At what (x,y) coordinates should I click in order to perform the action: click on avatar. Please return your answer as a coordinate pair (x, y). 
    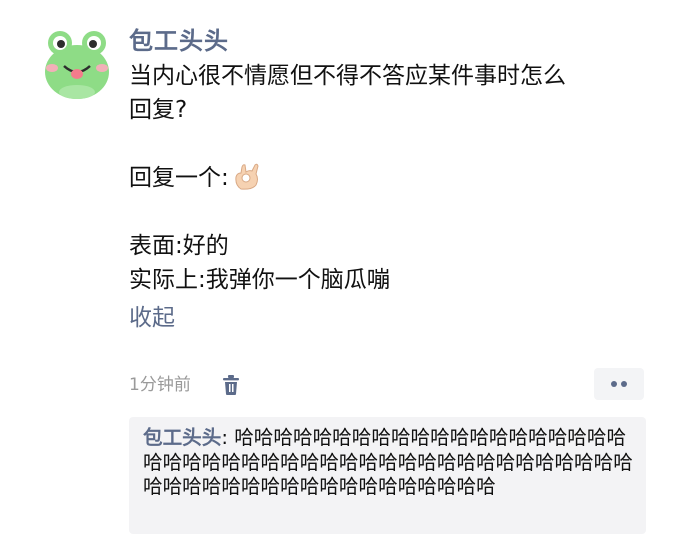
    Looking at the image, I should click on (77, 63).